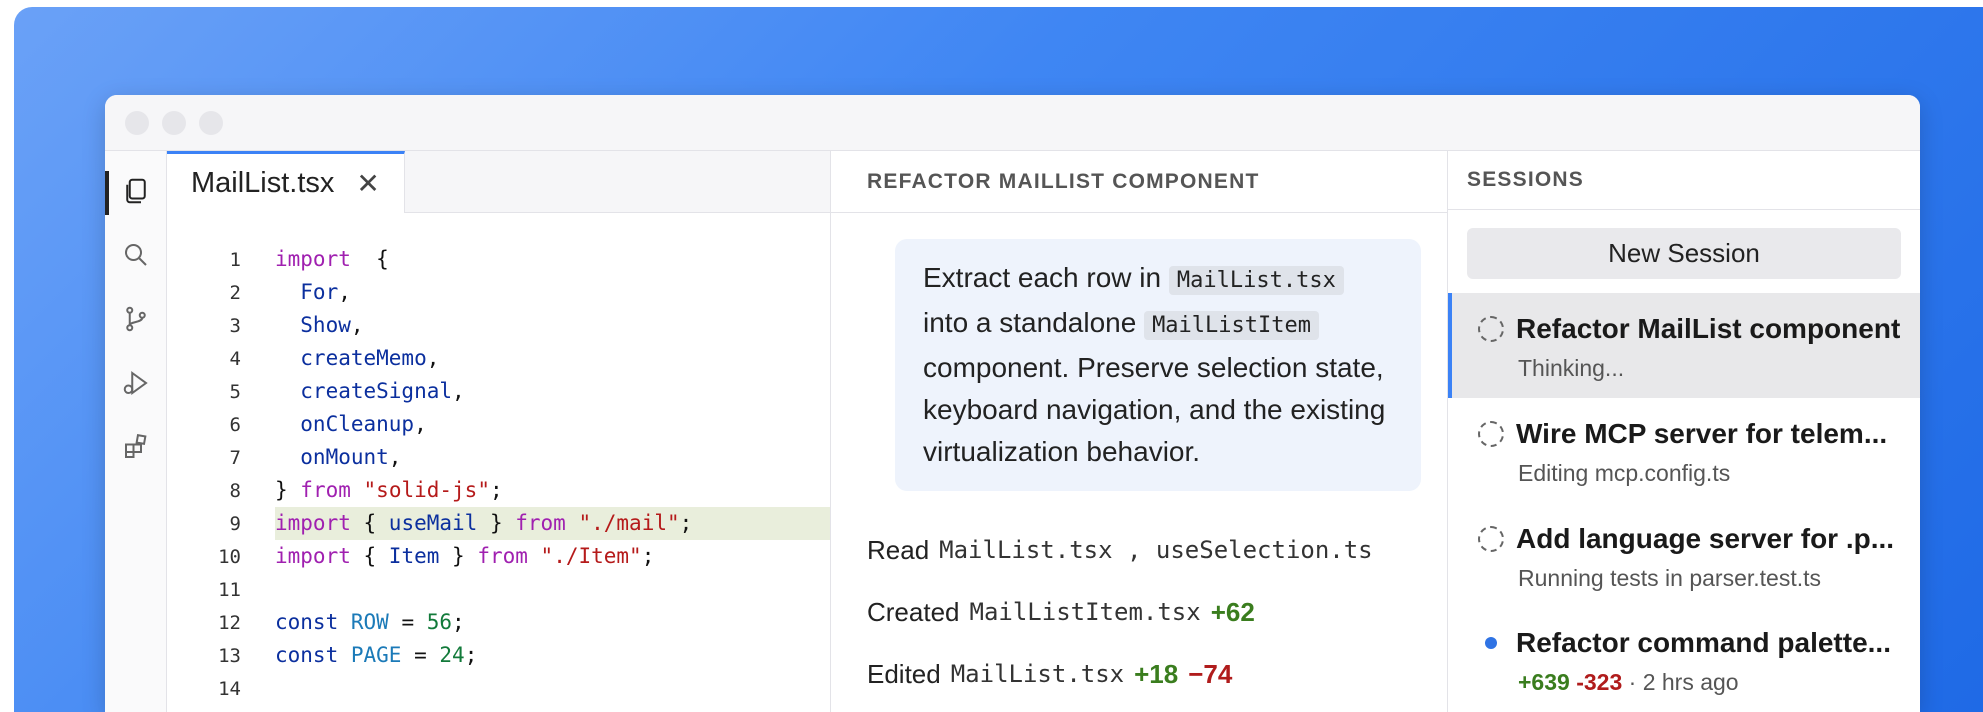 This screenshot has width=1983, height=712. Describe the element at coordinates (629, 523) in the screenshot. I see `code-token: "./mail"` at that location.